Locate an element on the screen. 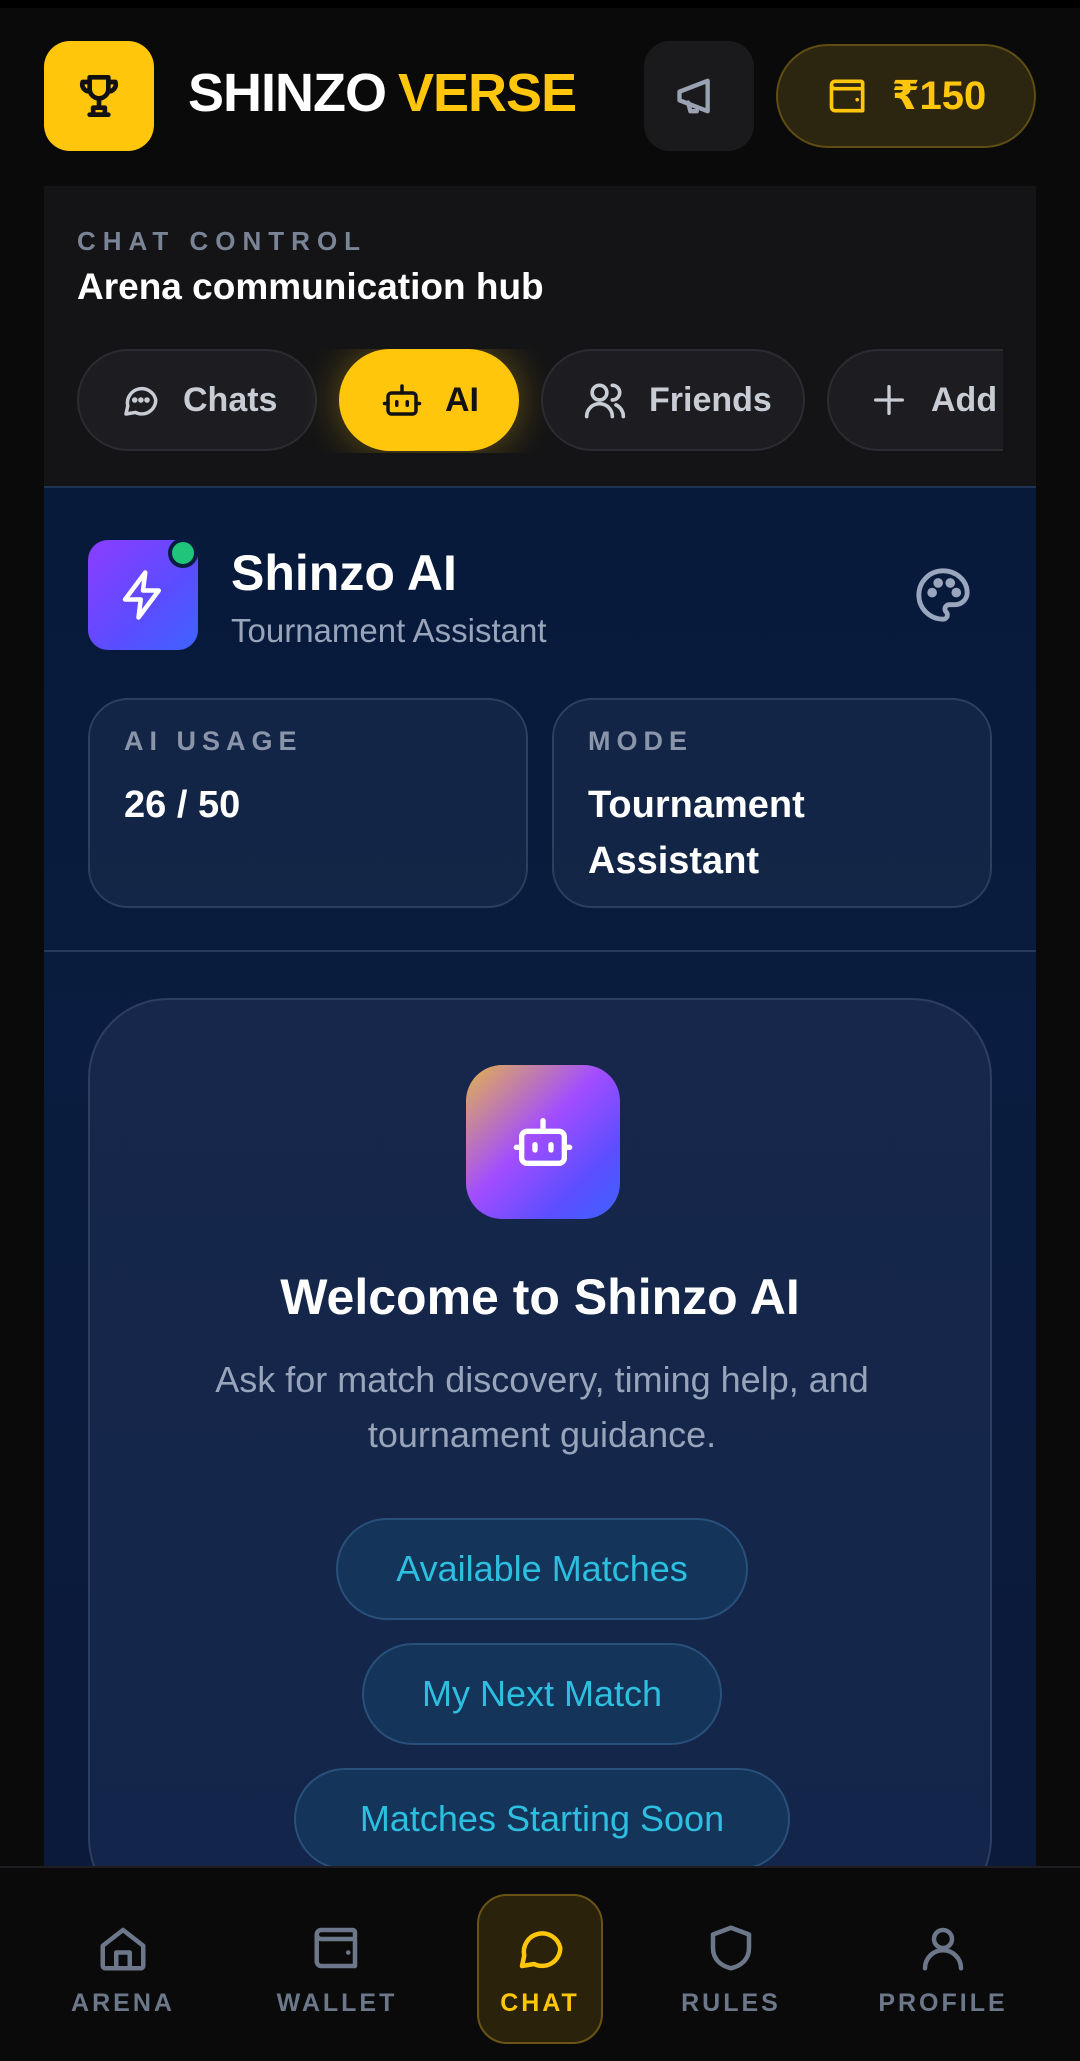 The image size is (1080, 2061). theme-button is located at coordinates (943, 597).